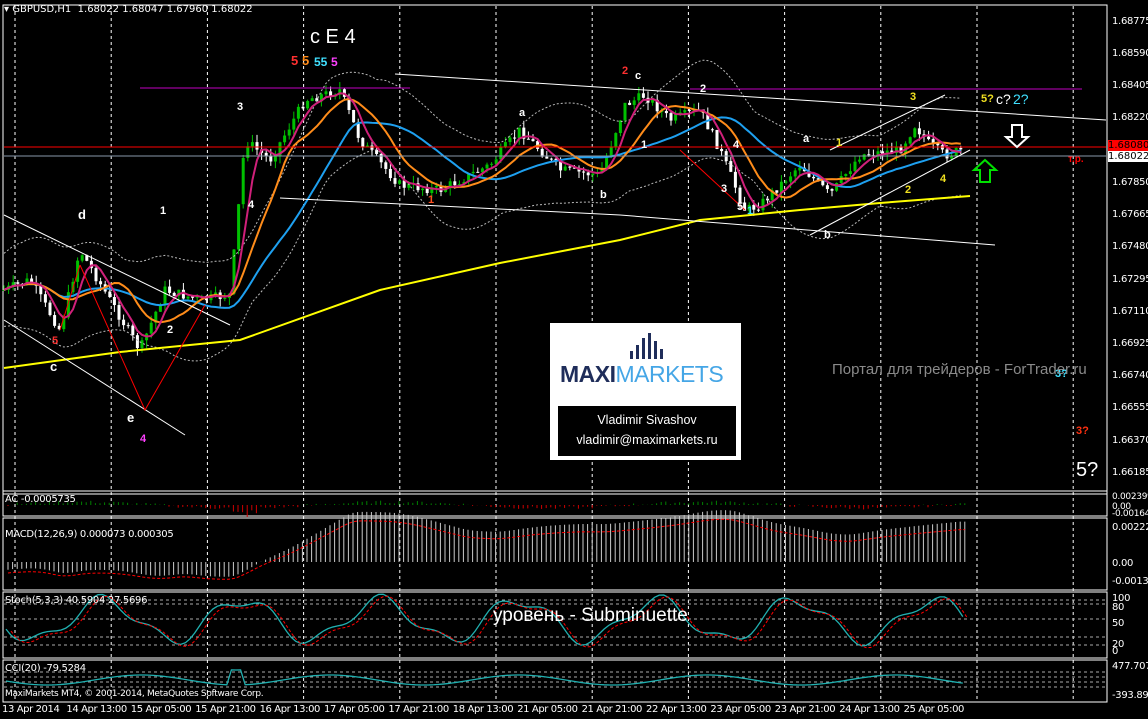  I want to click on cci-axis-max: 477.7074, so click(1130, 666).